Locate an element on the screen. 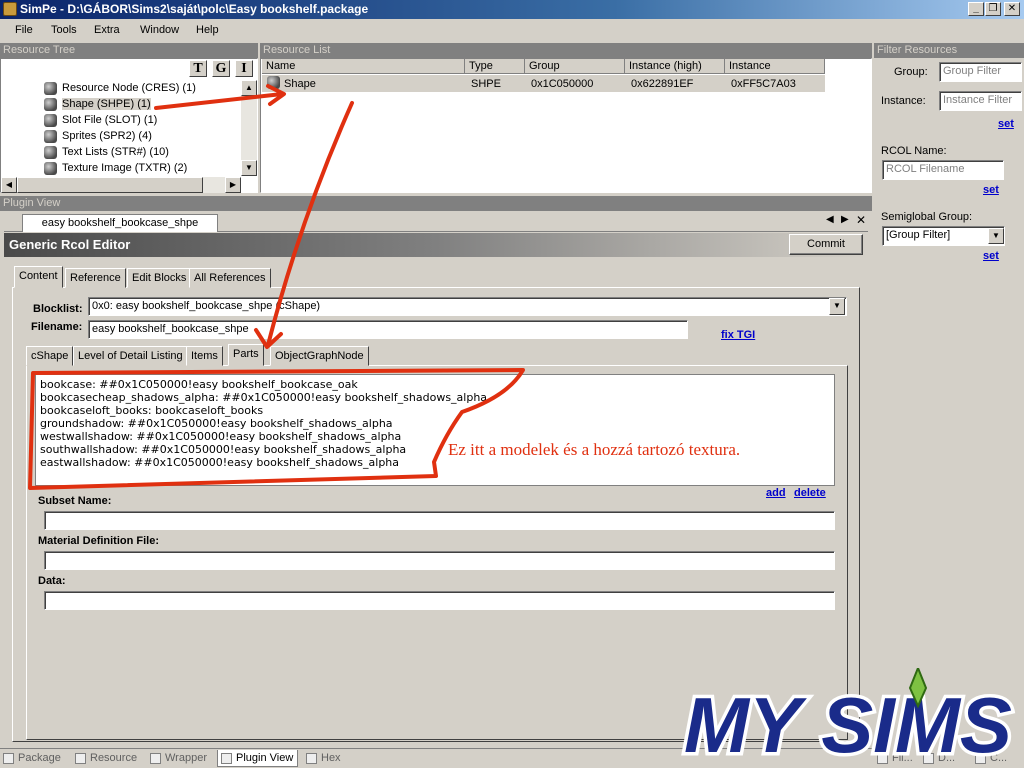 This screenshot has width=1024, height=768. mysims-logo: MY SIMS is located at coordinates (848, 718).